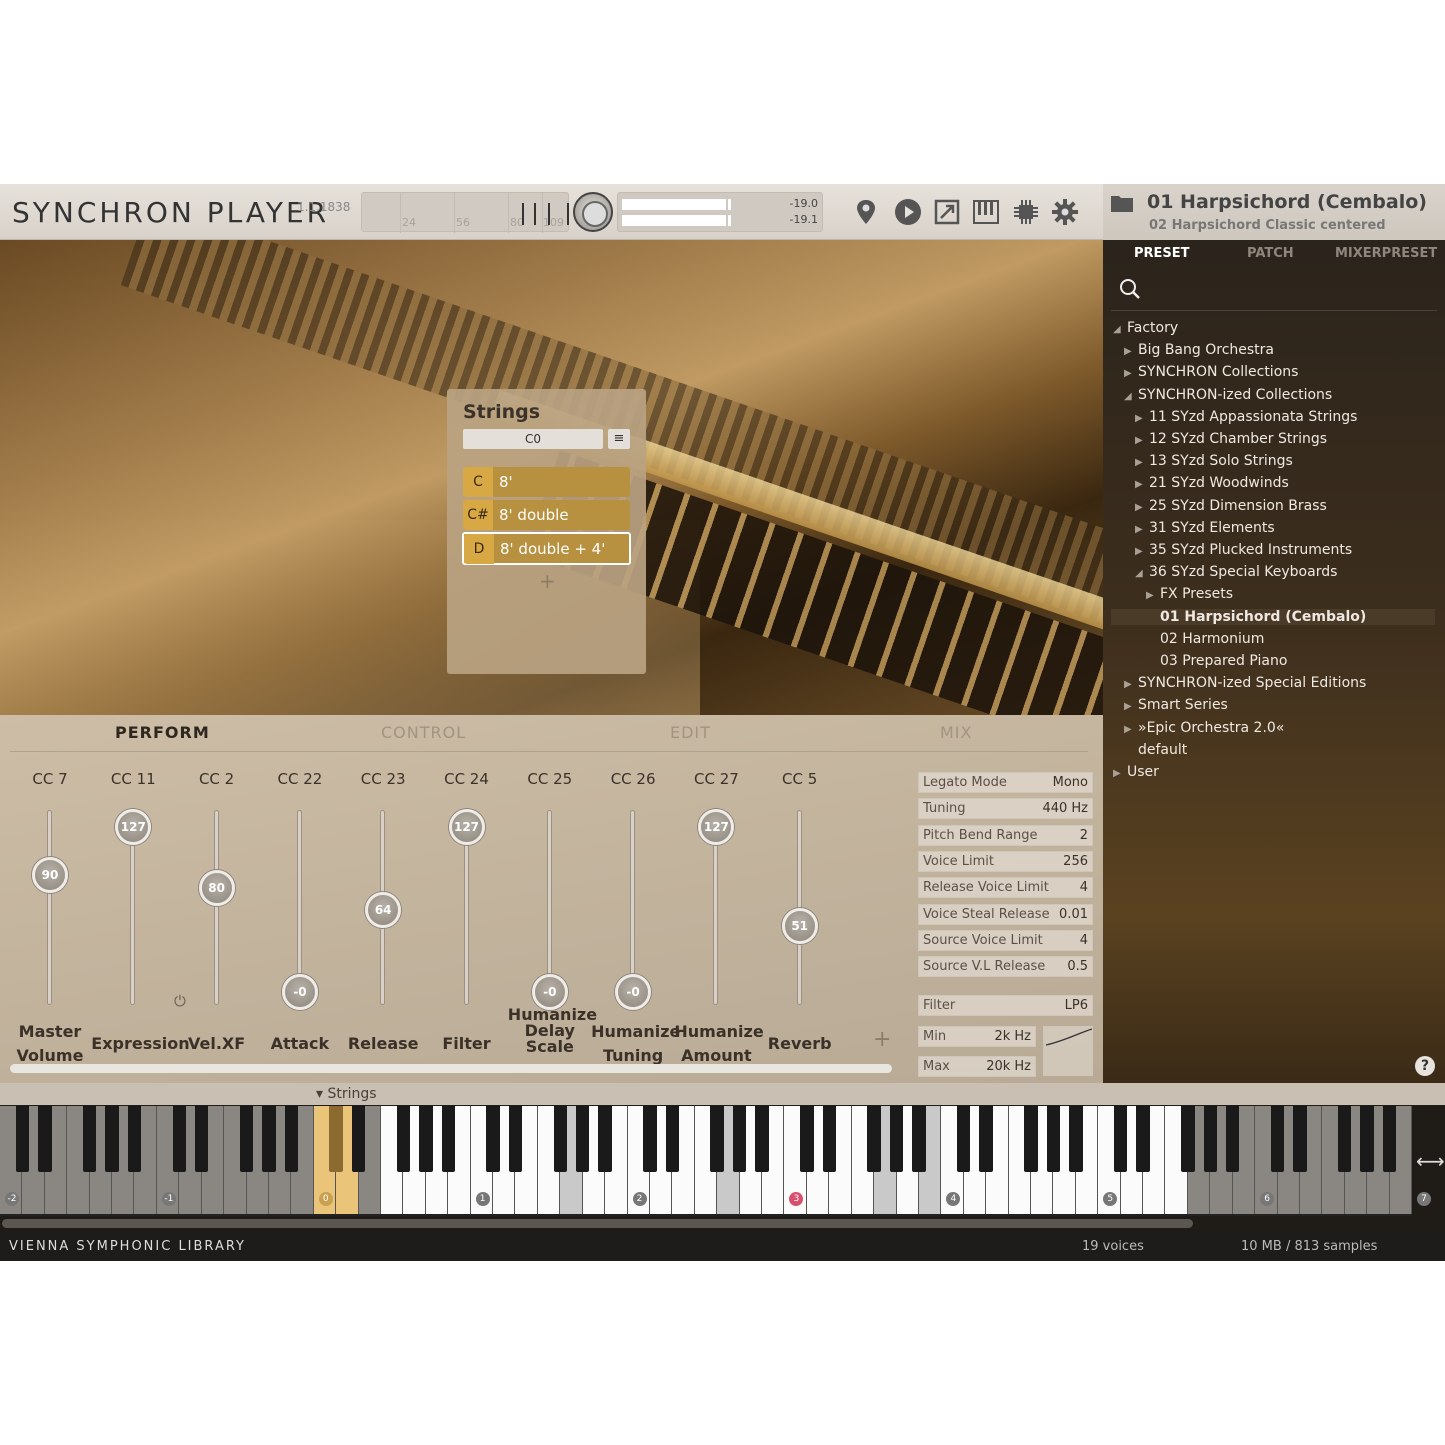 Image resolution: width=1445 pixels, height=1445 pixels. Describe the element at coordinates (1270, 253) in the screenshot. I see `tab-patch: PATCH` at that location.